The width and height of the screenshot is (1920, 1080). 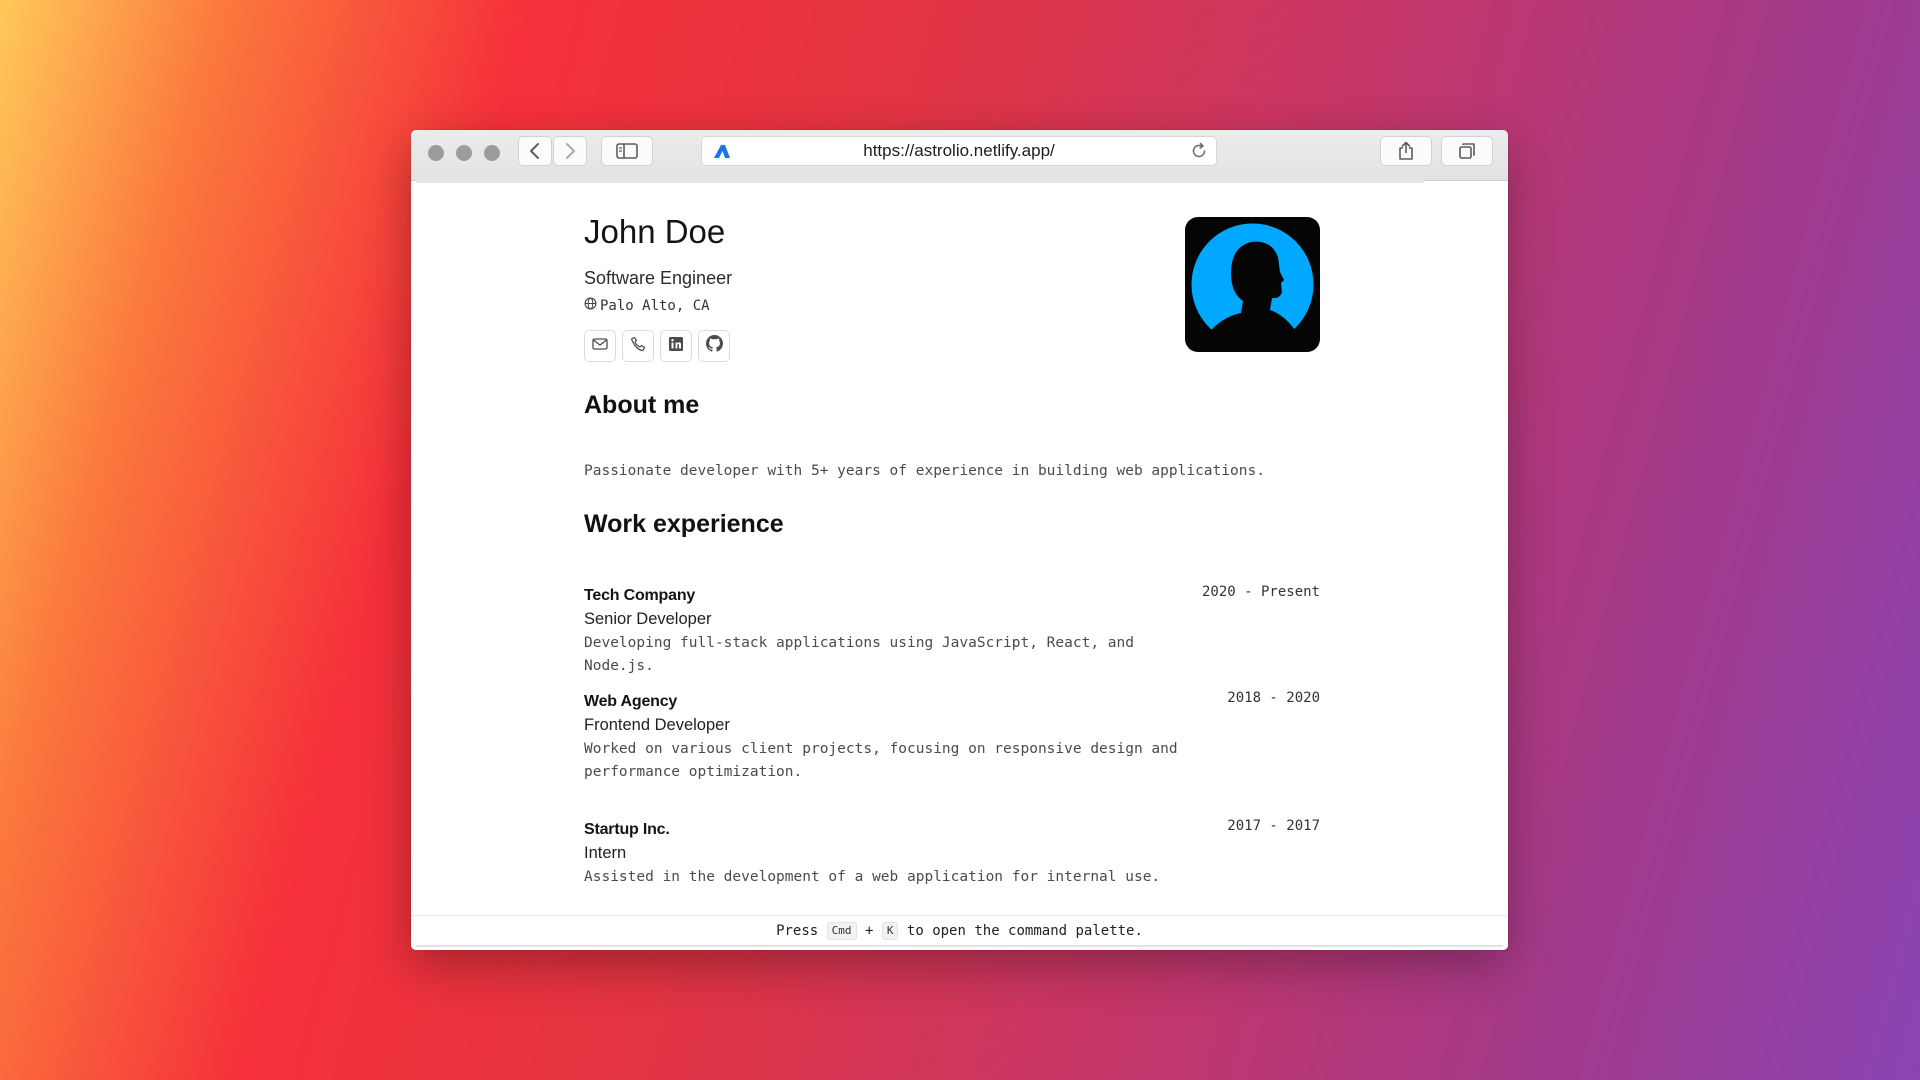 What do you see at coordinates (464, 153) in the screenshot?
I see `minimize-light` at bounding box center [464, 153].